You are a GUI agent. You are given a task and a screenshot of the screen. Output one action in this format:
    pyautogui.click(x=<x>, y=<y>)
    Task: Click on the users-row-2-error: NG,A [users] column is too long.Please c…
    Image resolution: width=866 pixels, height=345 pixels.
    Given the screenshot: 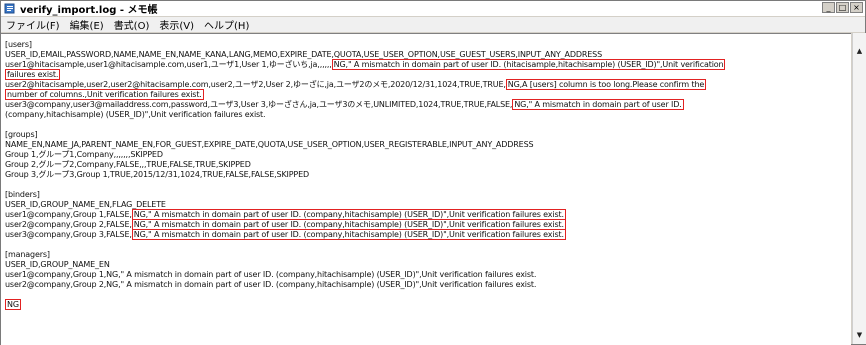 What is the action you would take?
    pyautogui.click(x=606, y=84)
    